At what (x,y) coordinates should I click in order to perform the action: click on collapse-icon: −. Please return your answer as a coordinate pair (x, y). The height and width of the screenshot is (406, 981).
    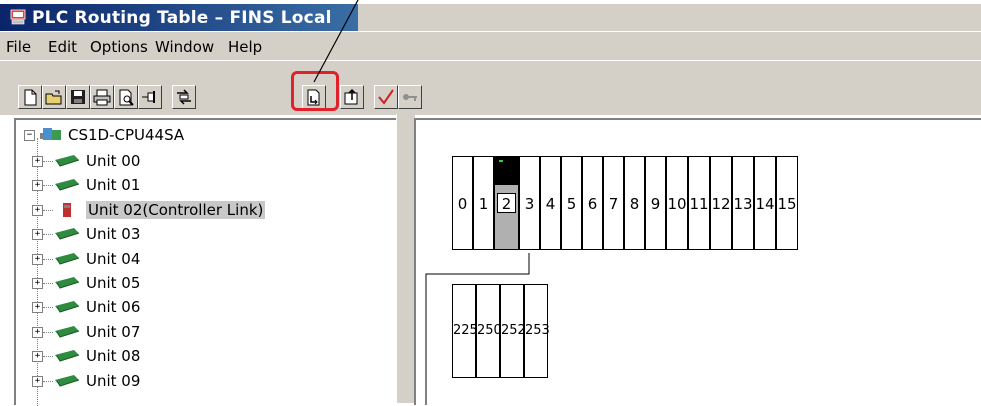
    Looking at the image, I should click on (29, 135).